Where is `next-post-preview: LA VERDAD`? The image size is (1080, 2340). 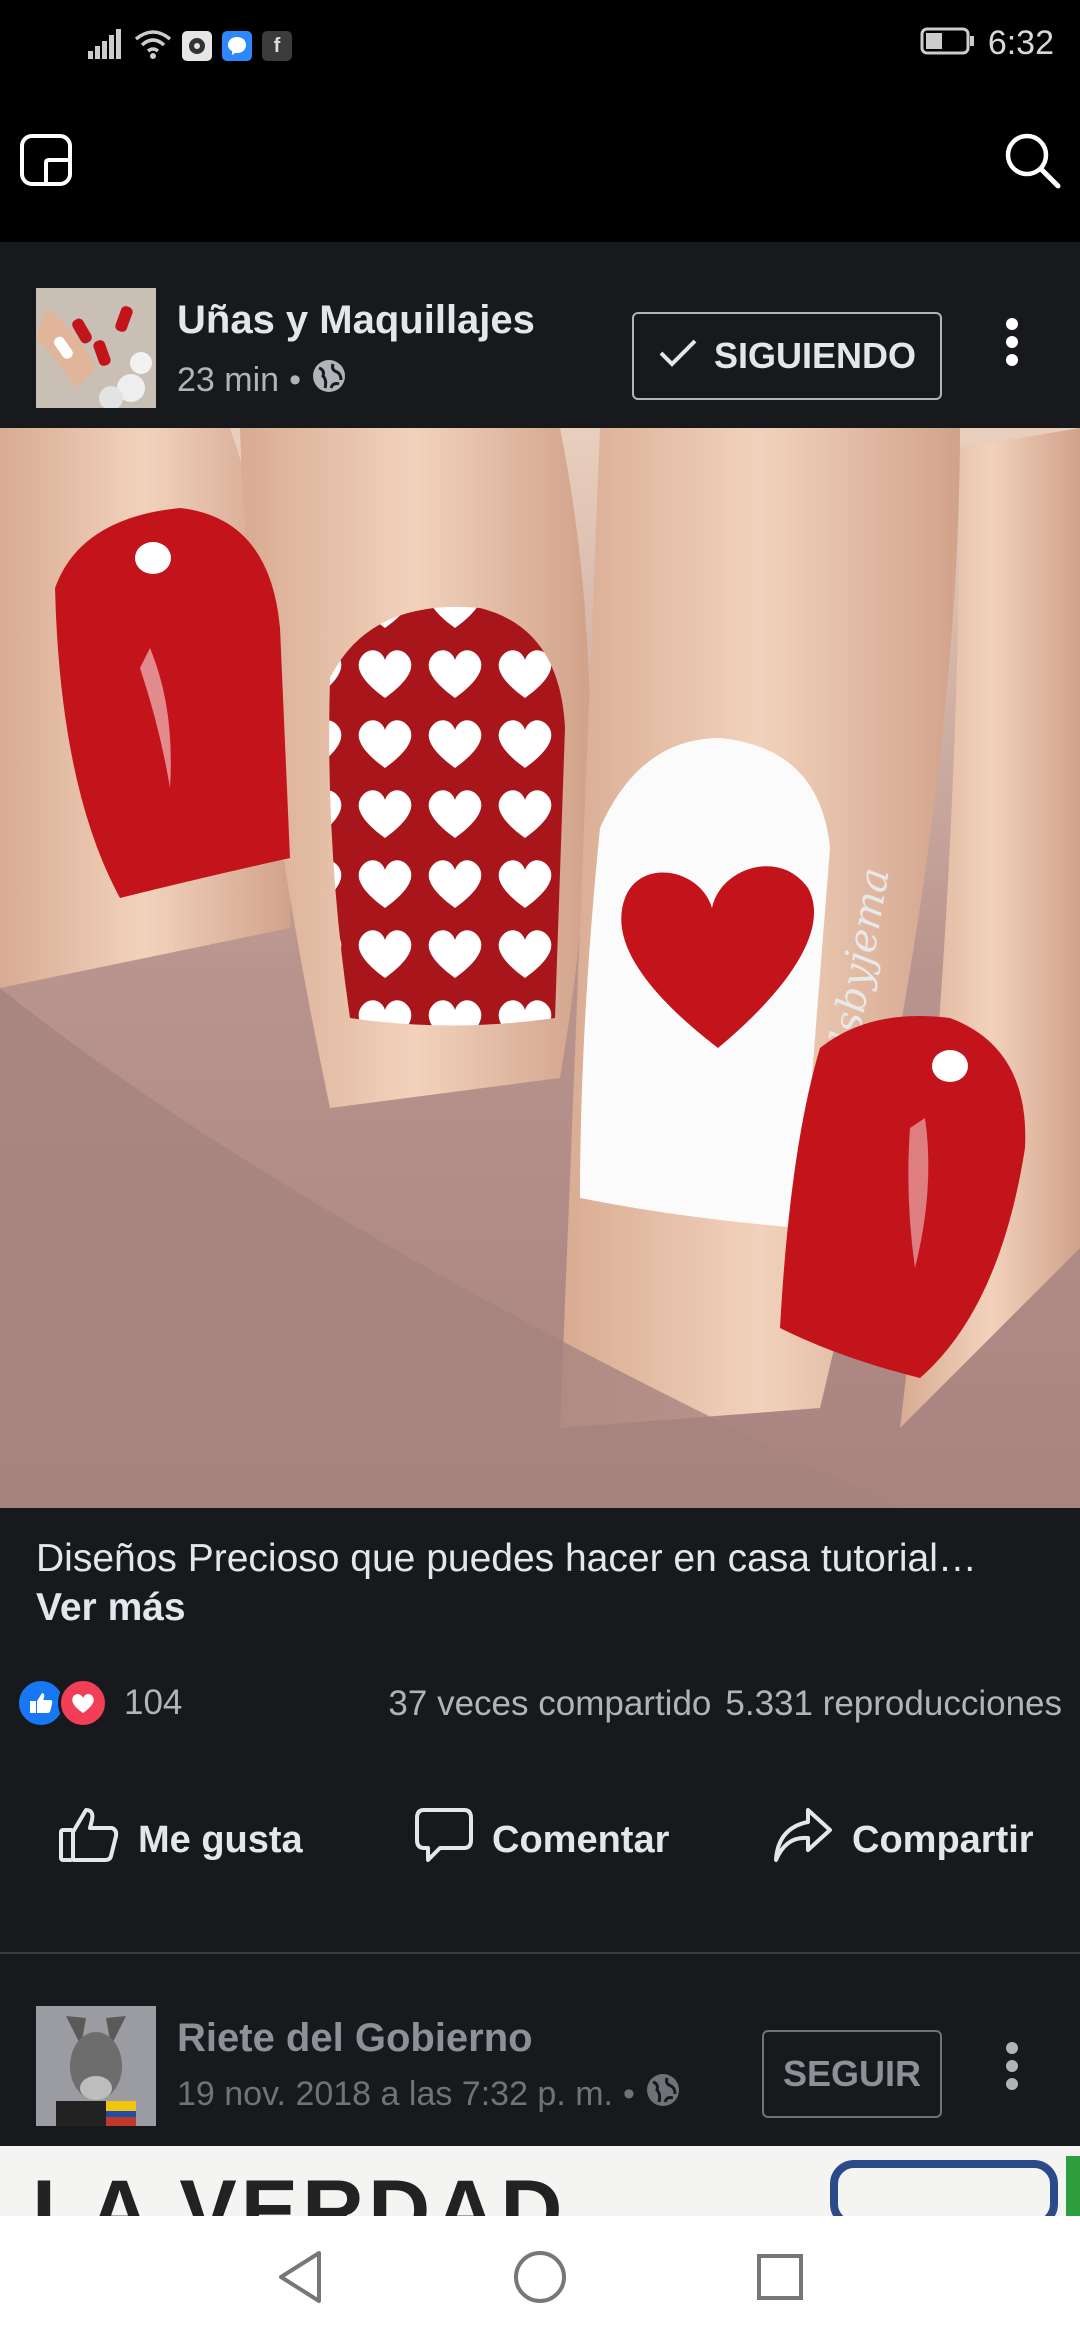
next-post-preview: LA VERDAD is located at coordinates (540, 2181).